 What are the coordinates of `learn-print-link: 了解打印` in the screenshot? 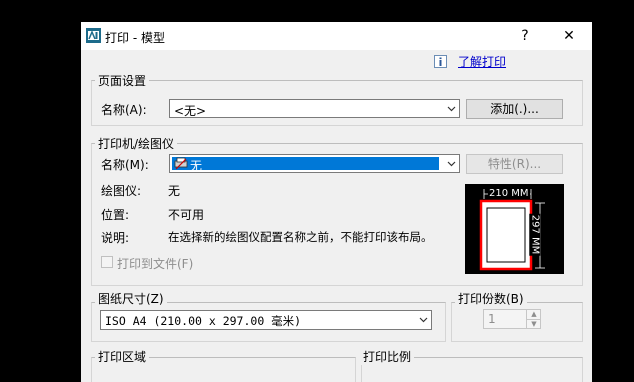 It's located at (482, 61).